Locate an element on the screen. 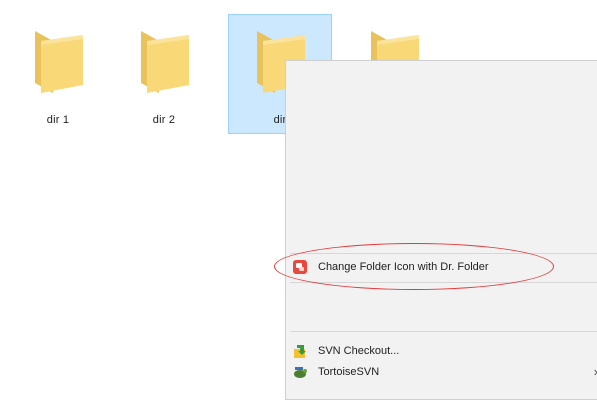 This screenshot has width=597, height=400. menu-item-label: Change Folder Icon with Dr. Folder is located at coordinates (403, 267).